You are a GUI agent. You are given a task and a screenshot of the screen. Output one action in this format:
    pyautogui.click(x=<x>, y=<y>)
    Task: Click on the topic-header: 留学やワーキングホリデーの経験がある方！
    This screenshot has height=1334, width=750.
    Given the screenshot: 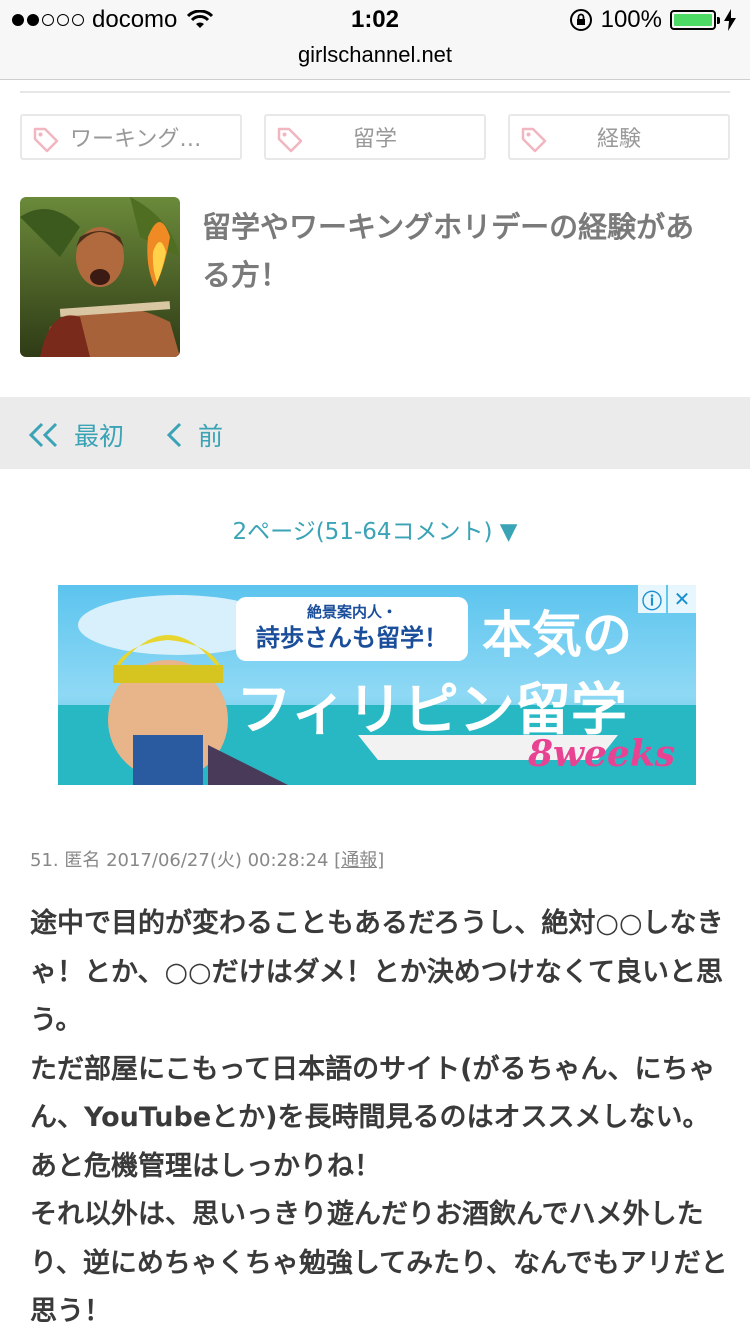 What is the action you would take?
    pyautogui.click(x=375, y=277)
    